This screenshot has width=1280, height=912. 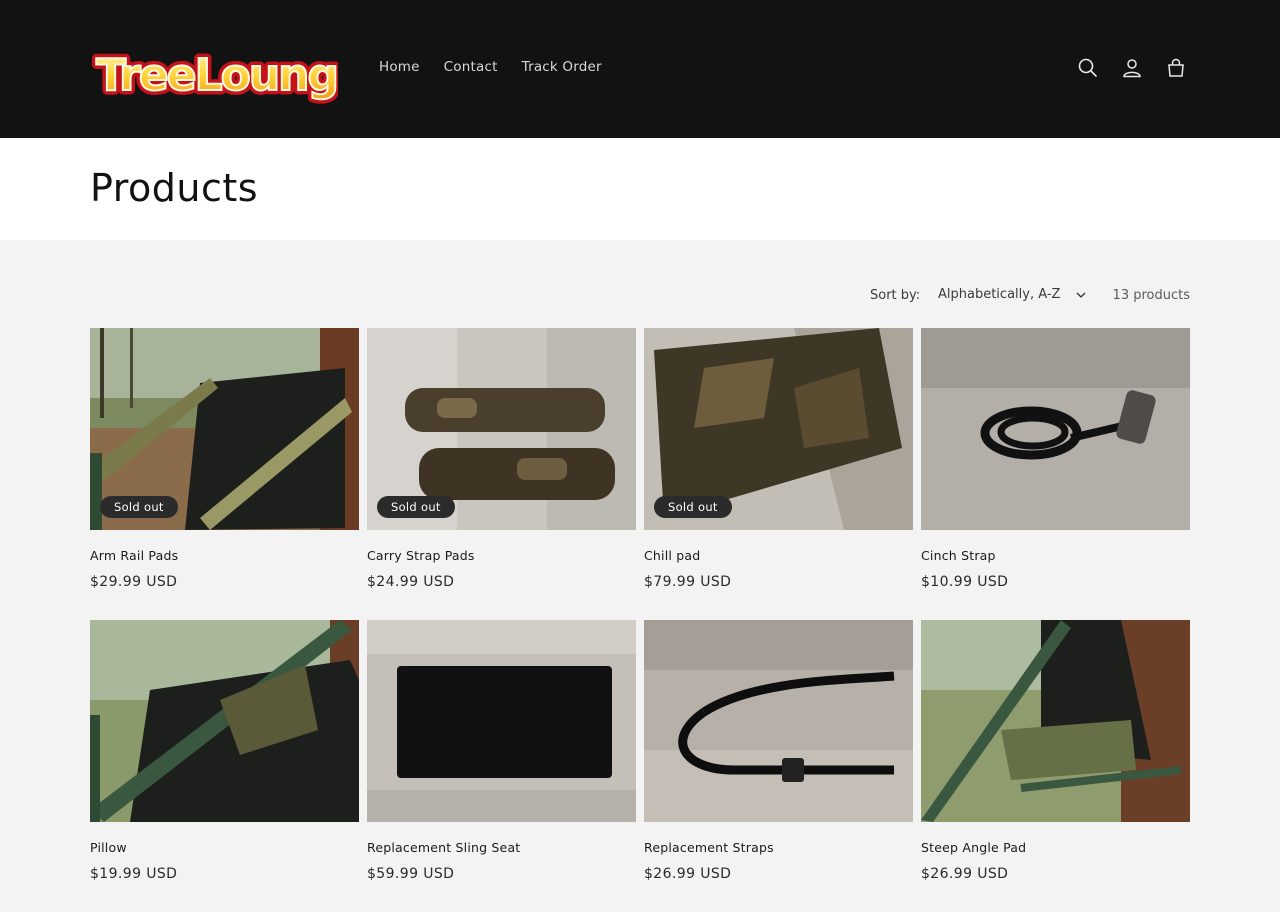 What do you see at coordinates (688, 582) in the screenshot?
I see `product-price: $79.99 USD` at bounding box center [688, 582].